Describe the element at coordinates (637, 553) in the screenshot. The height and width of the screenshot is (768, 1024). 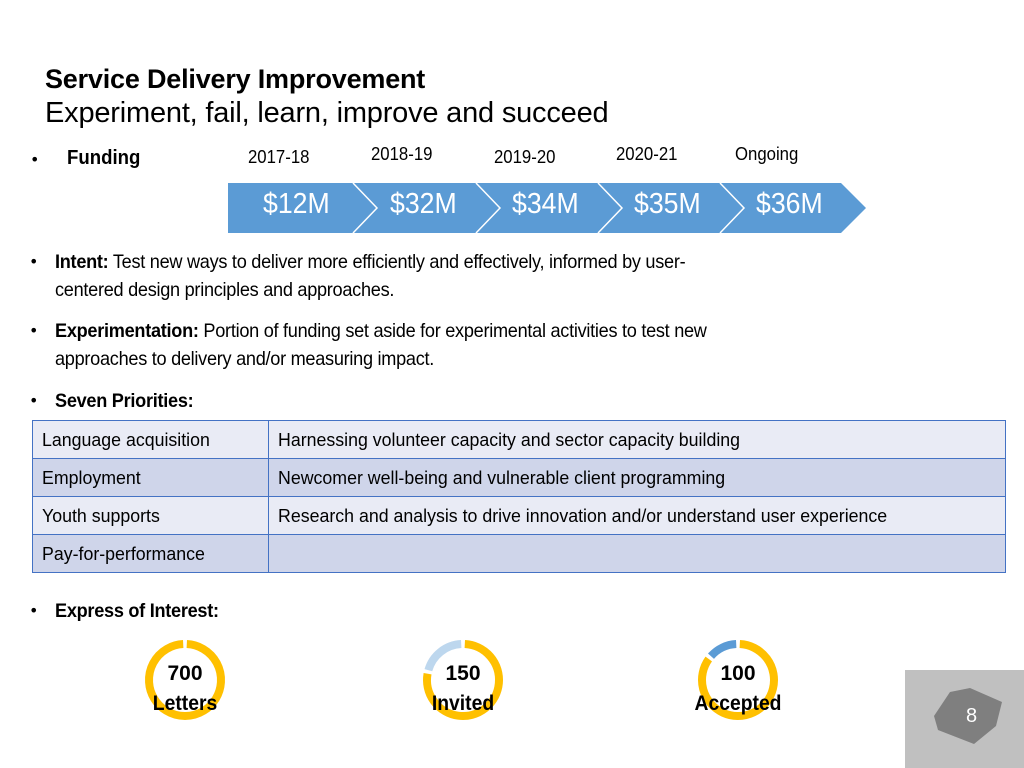
I see `table-cell` at that location.